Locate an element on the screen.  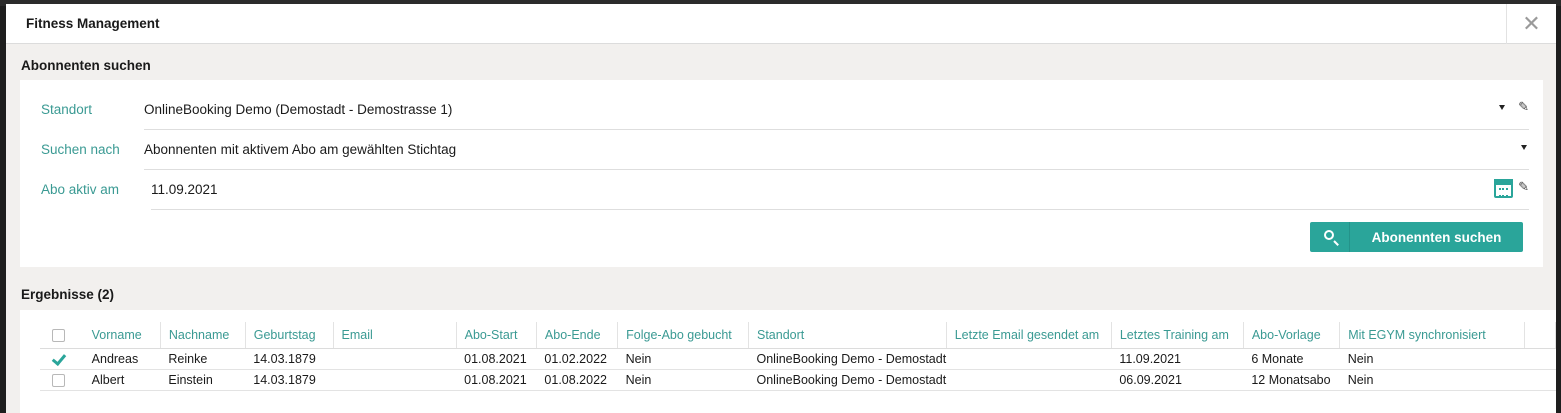
close-button: ✕ is located at coordinates (1531, 24).